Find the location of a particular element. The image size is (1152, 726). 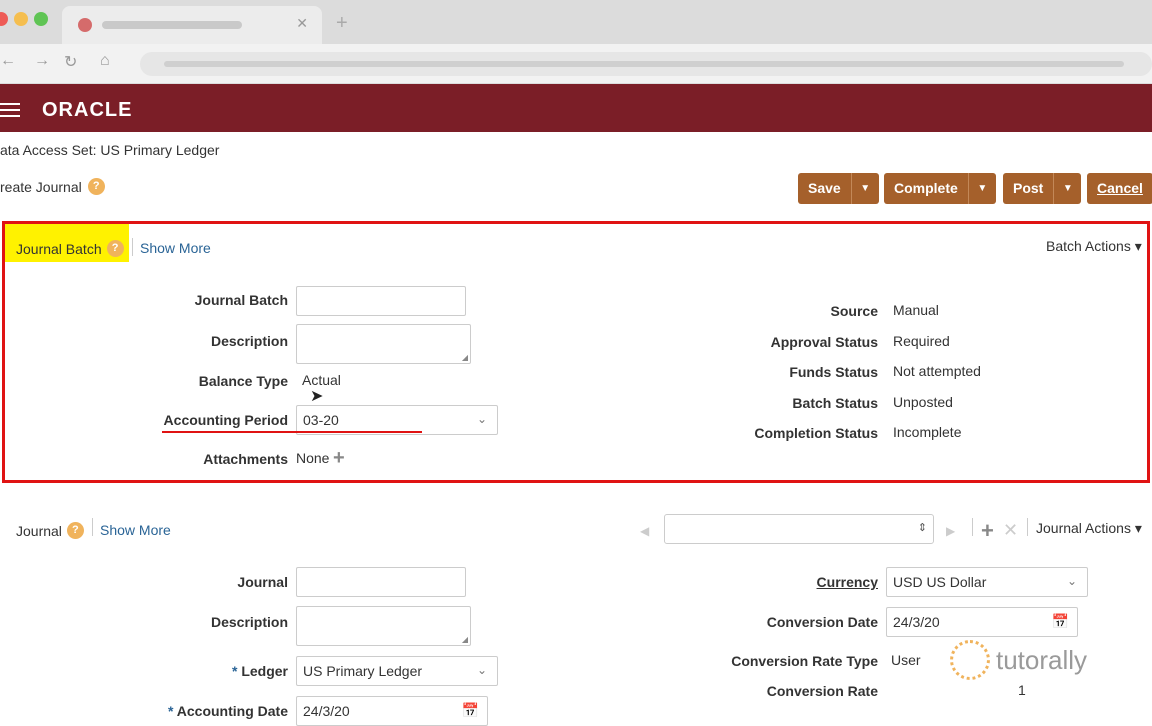

home-icon: ⌂ is located at coordinates (105, 61).